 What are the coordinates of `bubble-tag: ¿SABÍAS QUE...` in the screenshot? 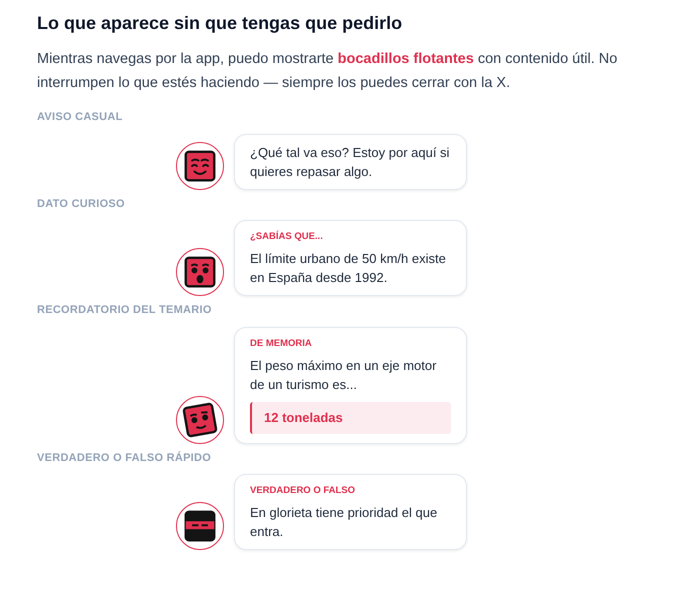 It's located at (350, 237).